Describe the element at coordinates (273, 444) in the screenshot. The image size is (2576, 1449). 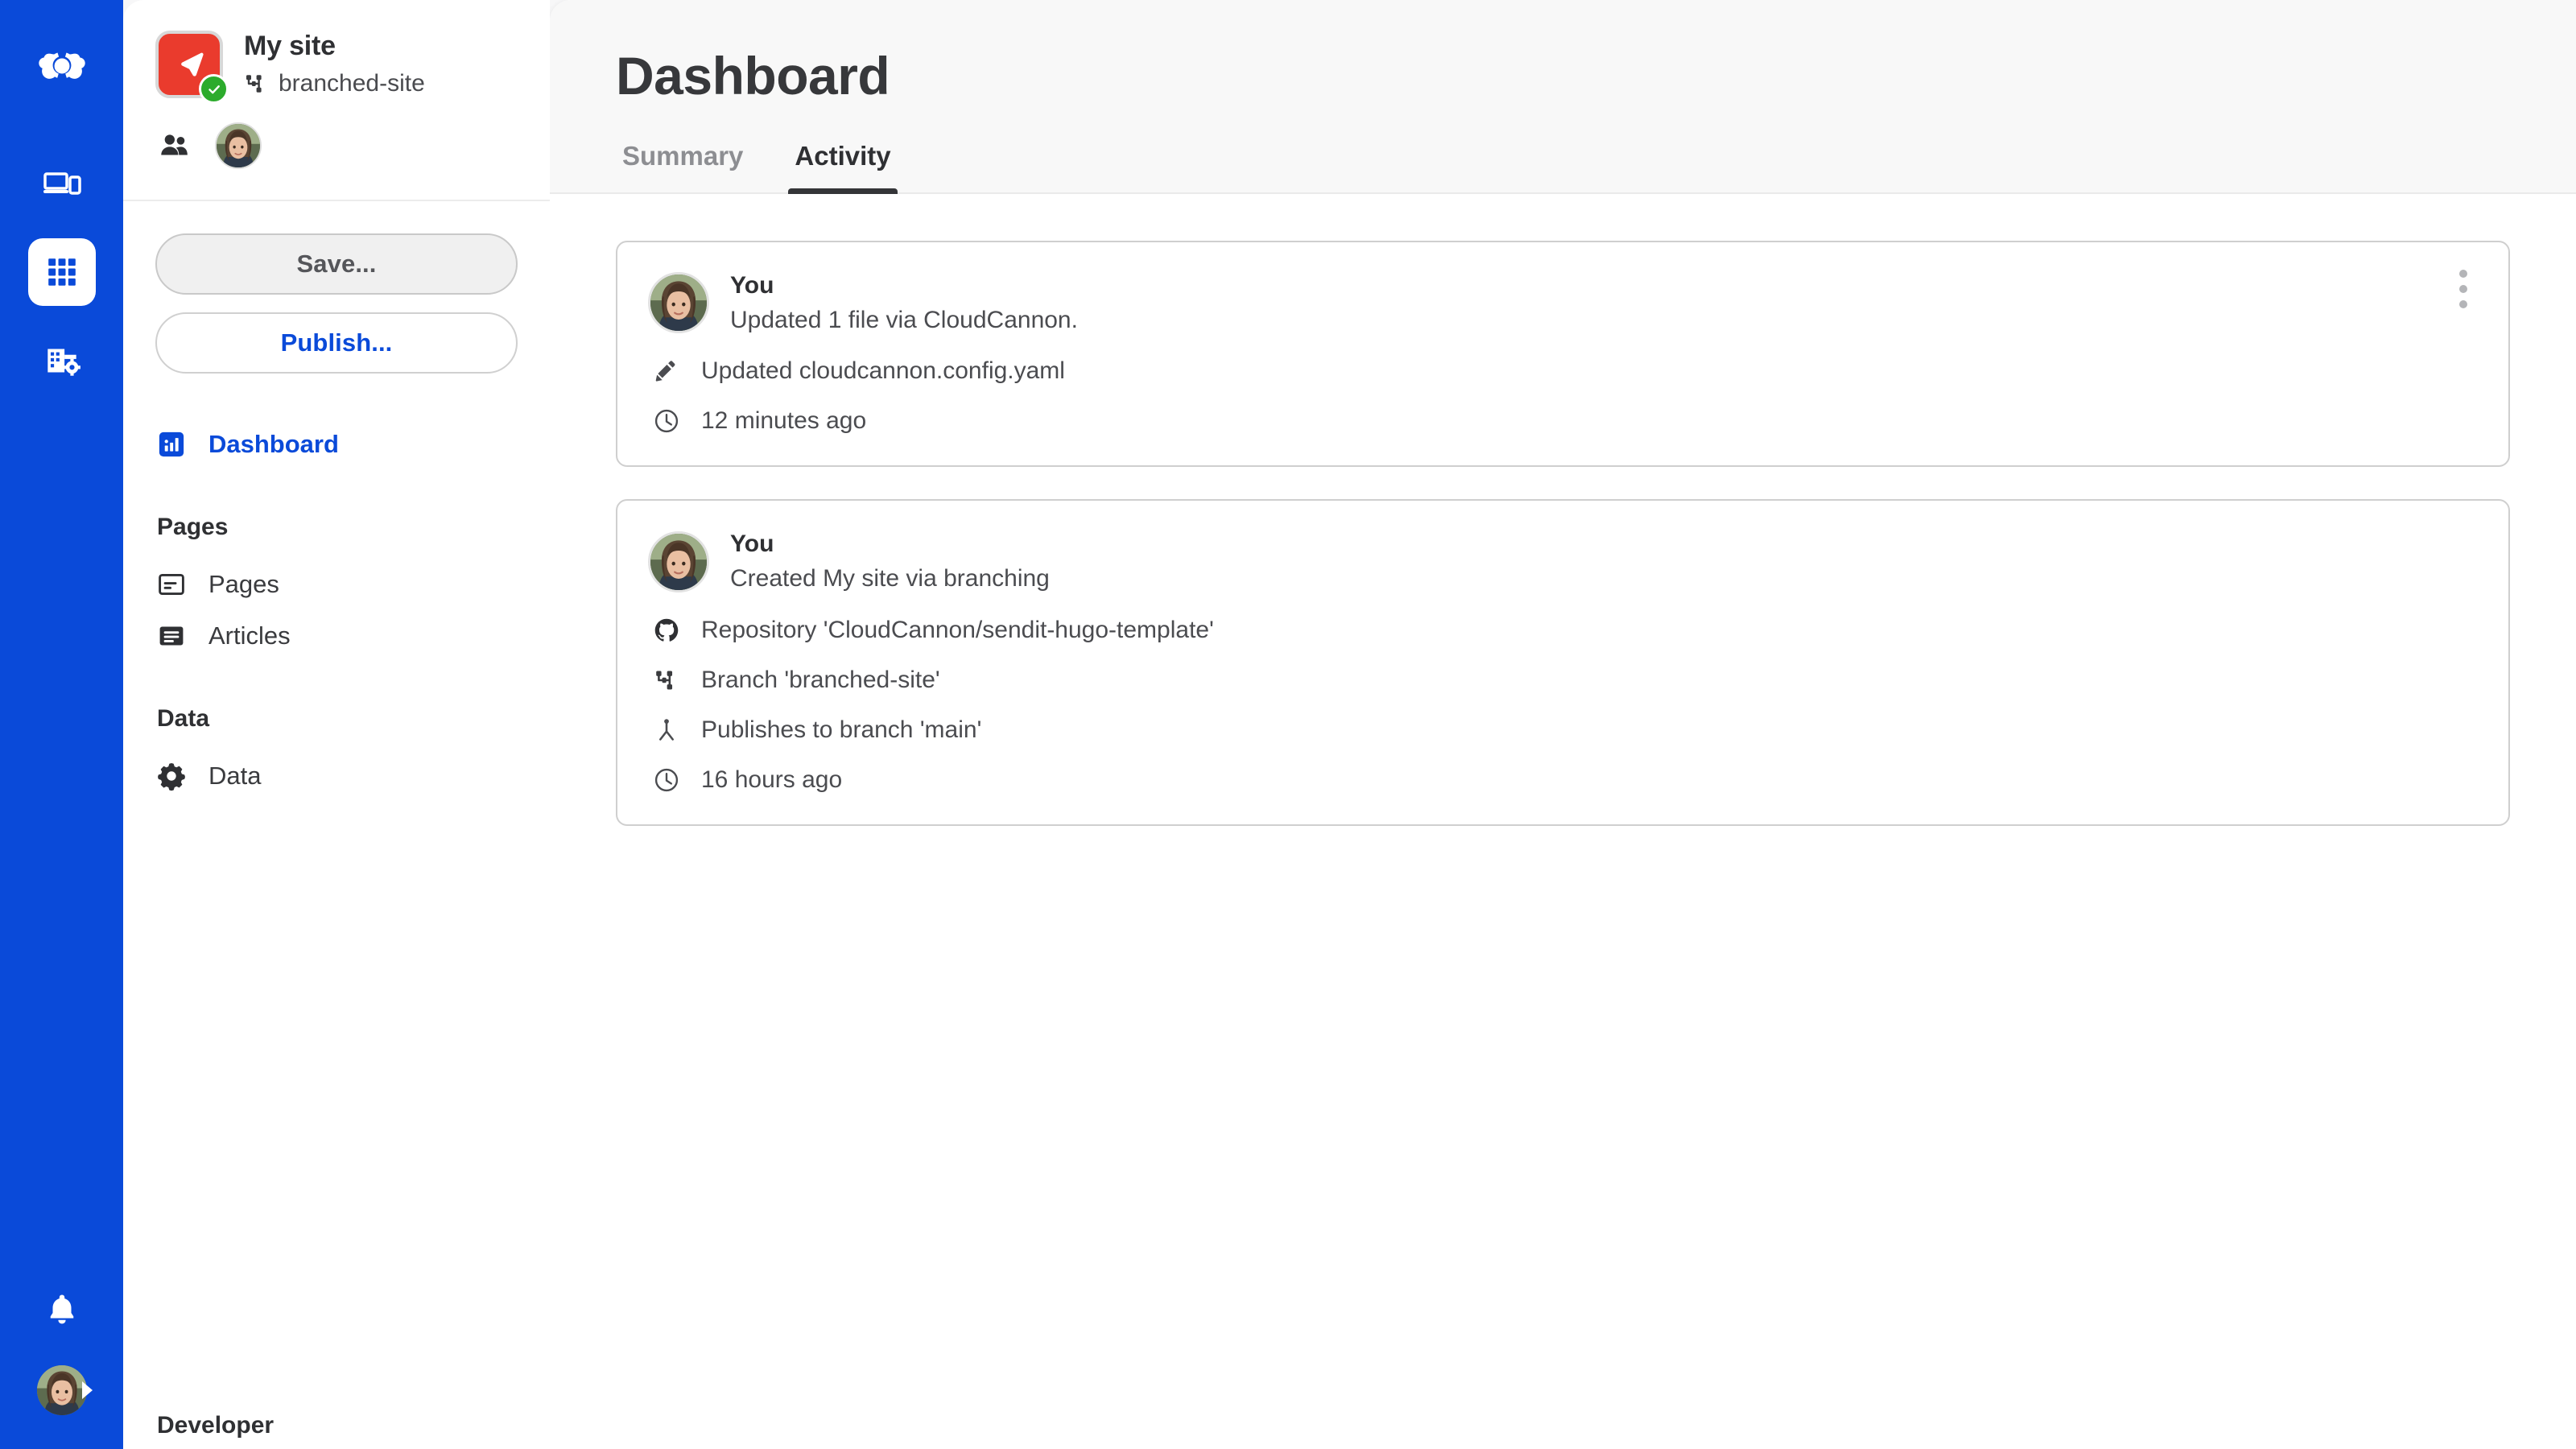
I see `sidebar-item-label: Dashboard` at that location.